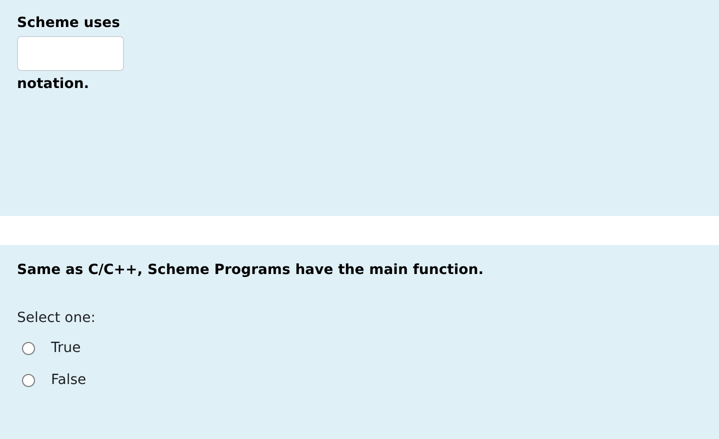  Describe the element at coordinates (251, 270) in the screenshot. I see `question-text: Same as C/C++, Scheme Programs have the main function.` at that location.